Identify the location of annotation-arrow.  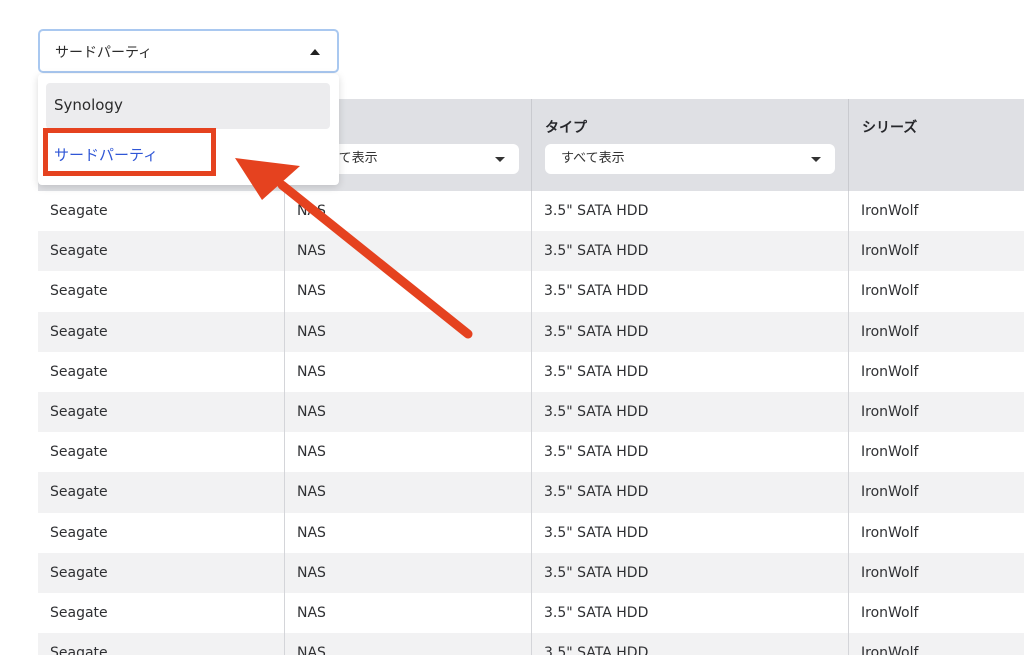
(354, 248).